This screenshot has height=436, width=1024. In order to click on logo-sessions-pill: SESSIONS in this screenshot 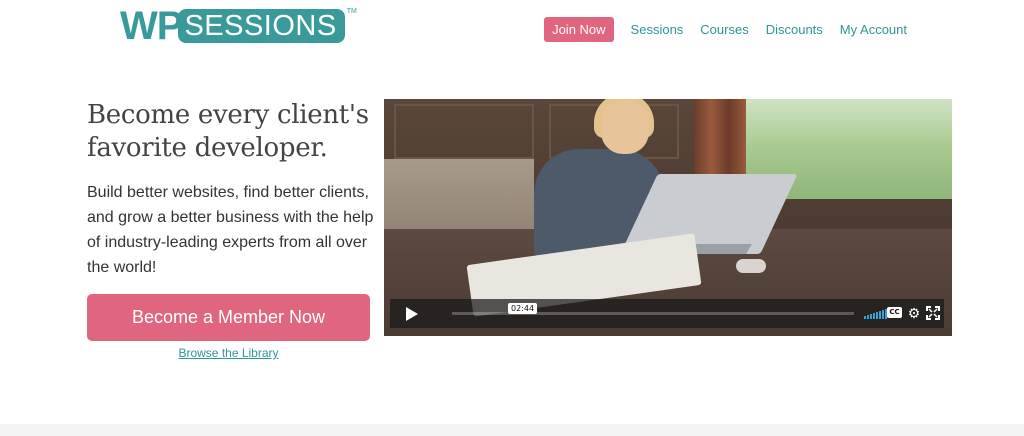, I will do `click(261, 26)`.